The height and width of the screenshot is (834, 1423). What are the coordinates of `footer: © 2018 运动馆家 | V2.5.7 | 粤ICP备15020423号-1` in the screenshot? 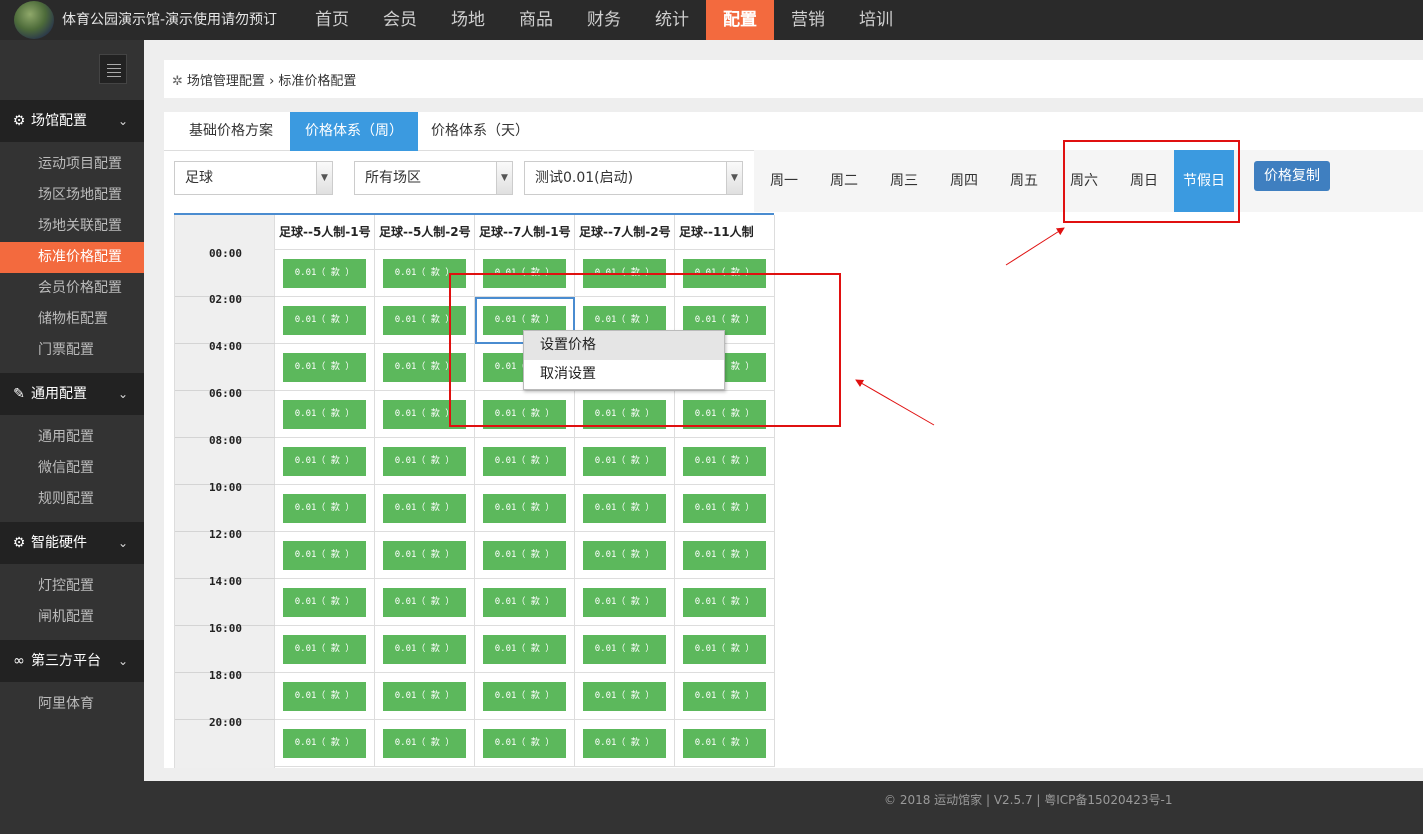 It's located at (783, 807).